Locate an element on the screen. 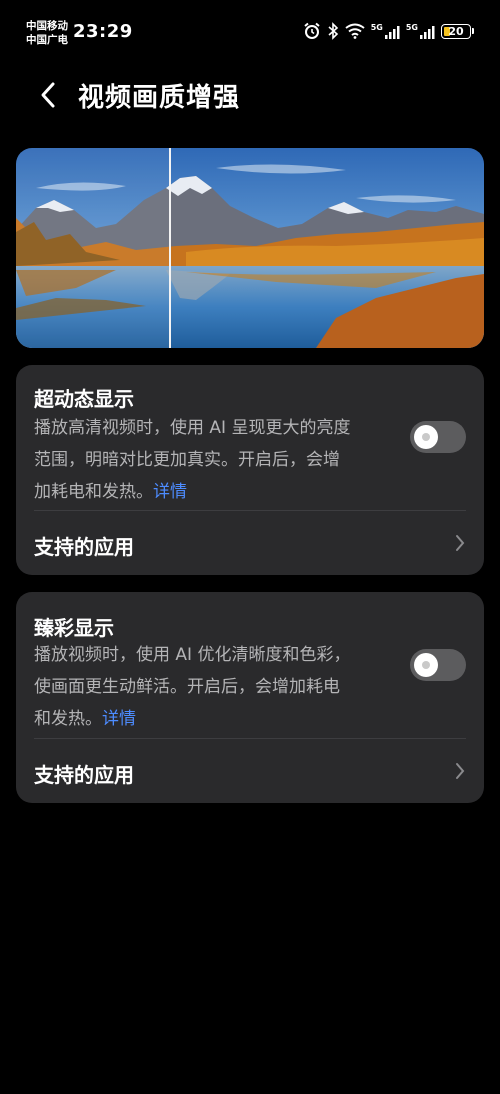 This screenshot has height=1094, width=500. page-title: 视频画质增强 is located at coordinates (159, 98).